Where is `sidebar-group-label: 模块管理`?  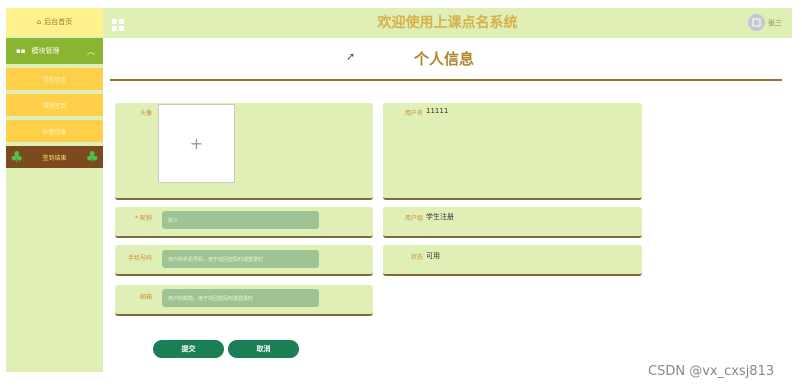
sidebar-group-label: 模块管理 is located at coordinates (45, 51).